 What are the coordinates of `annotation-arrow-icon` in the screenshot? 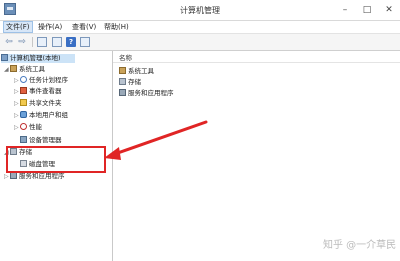 It's located at (156, 140).